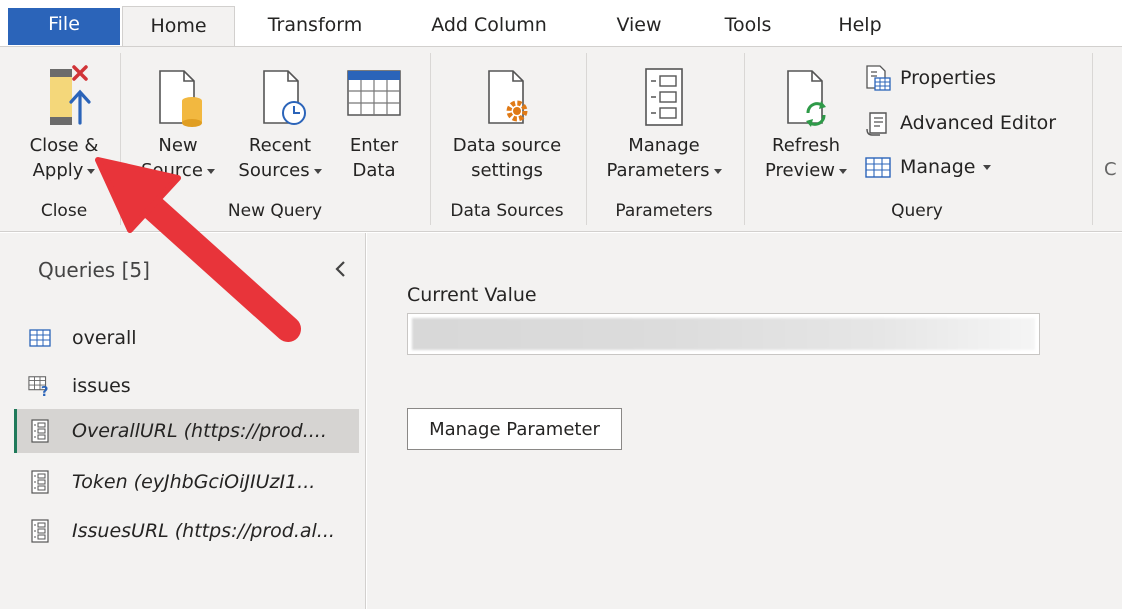  I want to click on advanced-editor-button: Advanced Editor, so click(960, 123).